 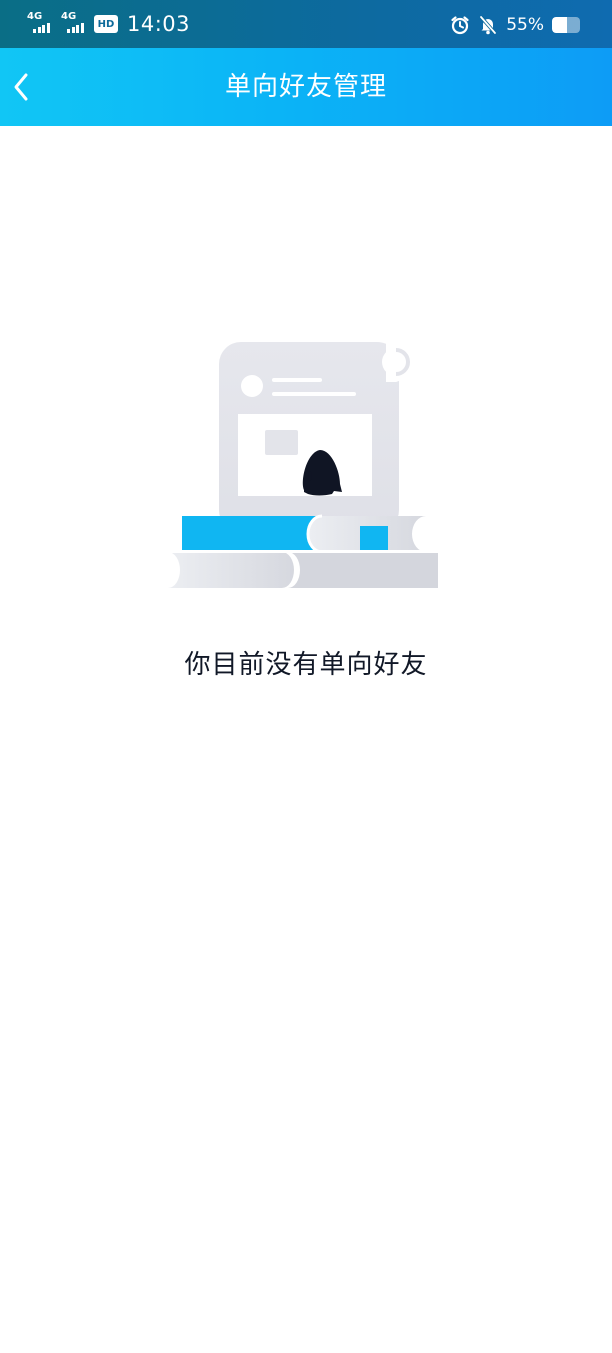 What do you see at coordinates (35, 16) in the screenshot?
I see `network-type-1: 4G` at bounding box center [35, 16].